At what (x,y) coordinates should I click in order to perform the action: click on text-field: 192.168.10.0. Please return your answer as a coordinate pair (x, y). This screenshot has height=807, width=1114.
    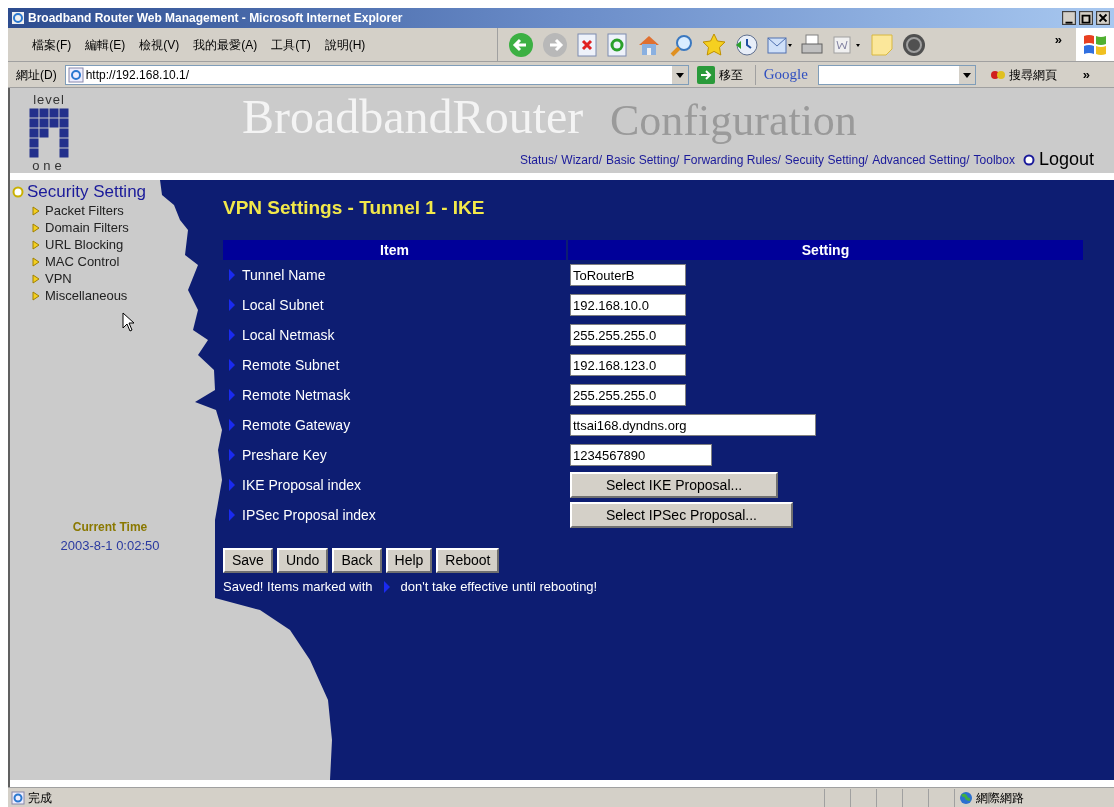
    Looking at the image, I should click on (628, 305).